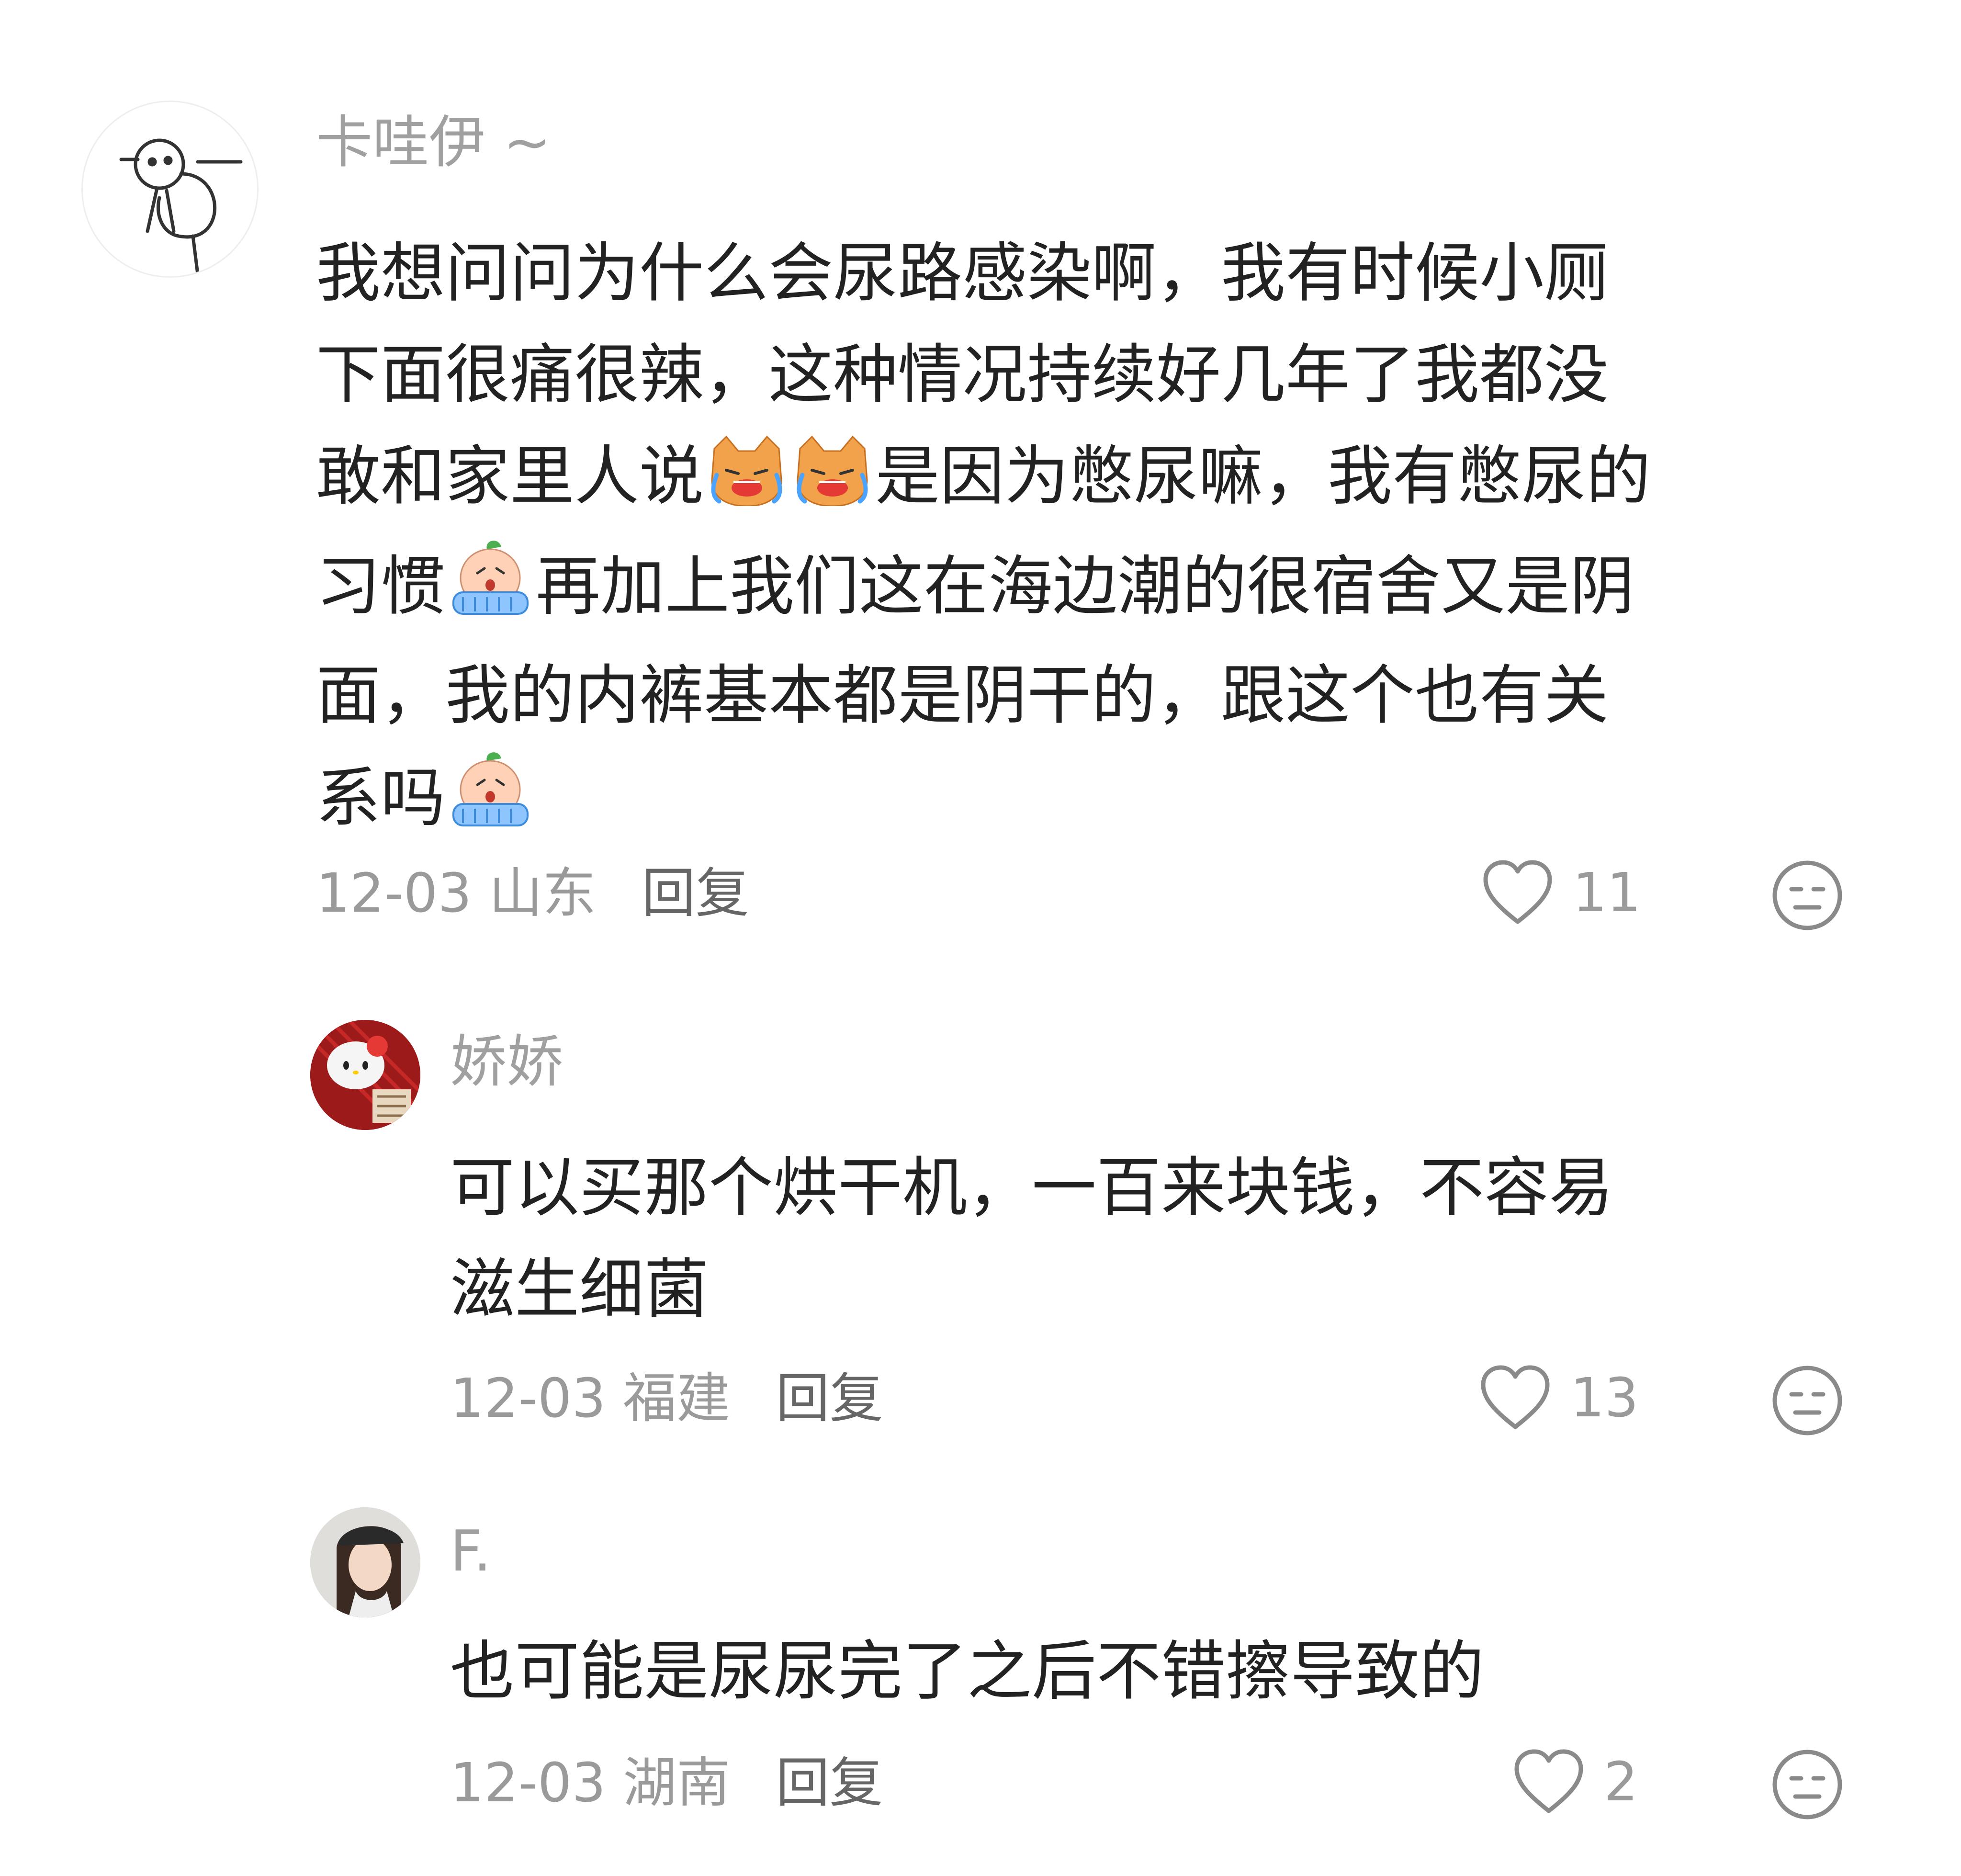  Describe the element at coordinates (1032, 1188) in the screenshot. I see `text-line: 可以买那个烘干机，一百来块钱，不容易` at that location.